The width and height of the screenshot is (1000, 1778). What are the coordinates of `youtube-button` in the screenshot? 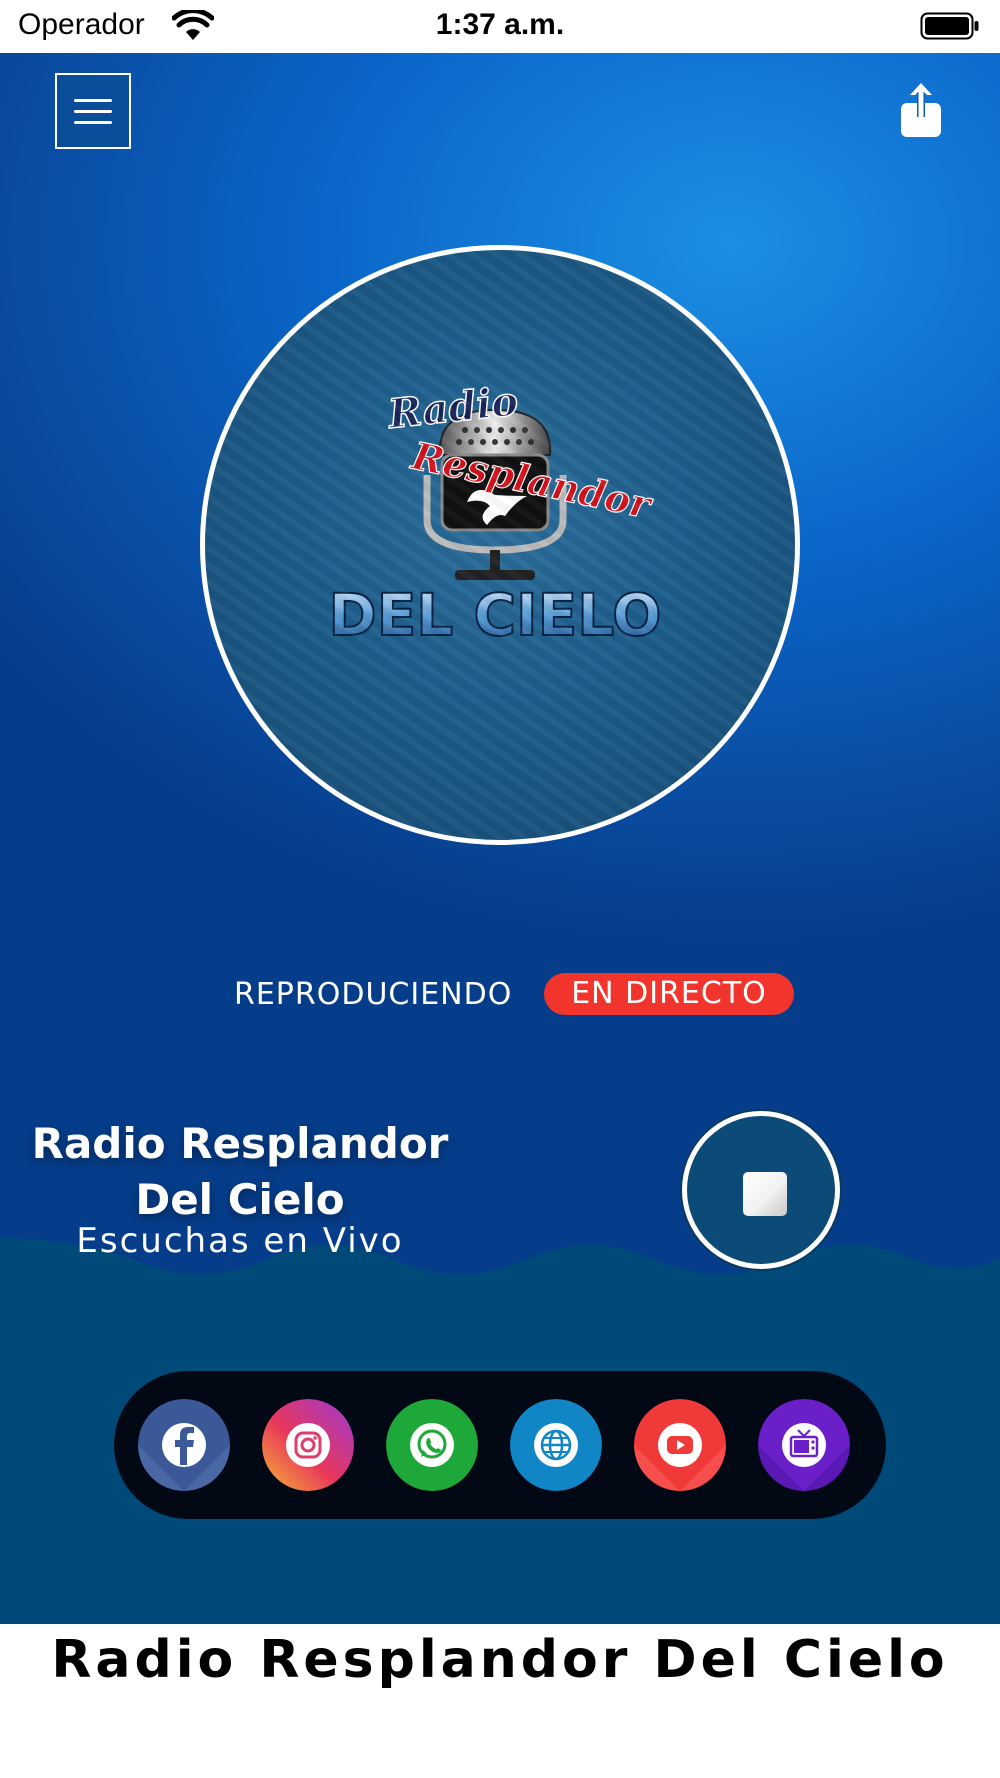 It's located at (680, 1445).